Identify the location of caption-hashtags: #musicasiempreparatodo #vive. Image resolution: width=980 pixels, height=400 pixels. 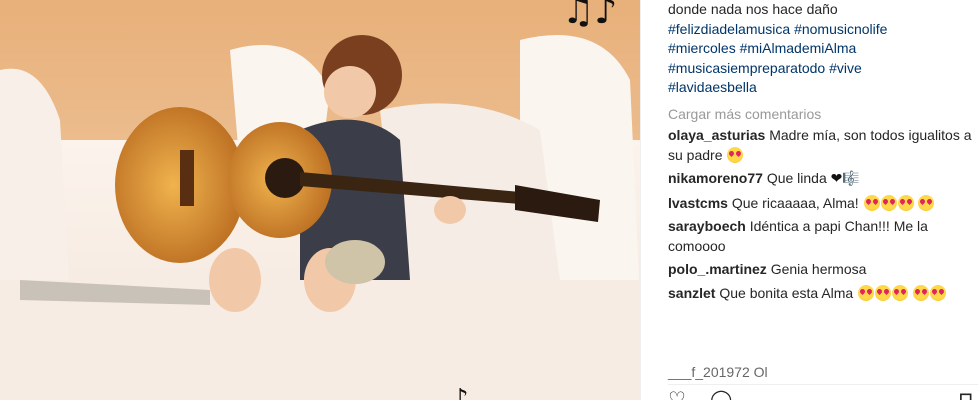
(818, 69).